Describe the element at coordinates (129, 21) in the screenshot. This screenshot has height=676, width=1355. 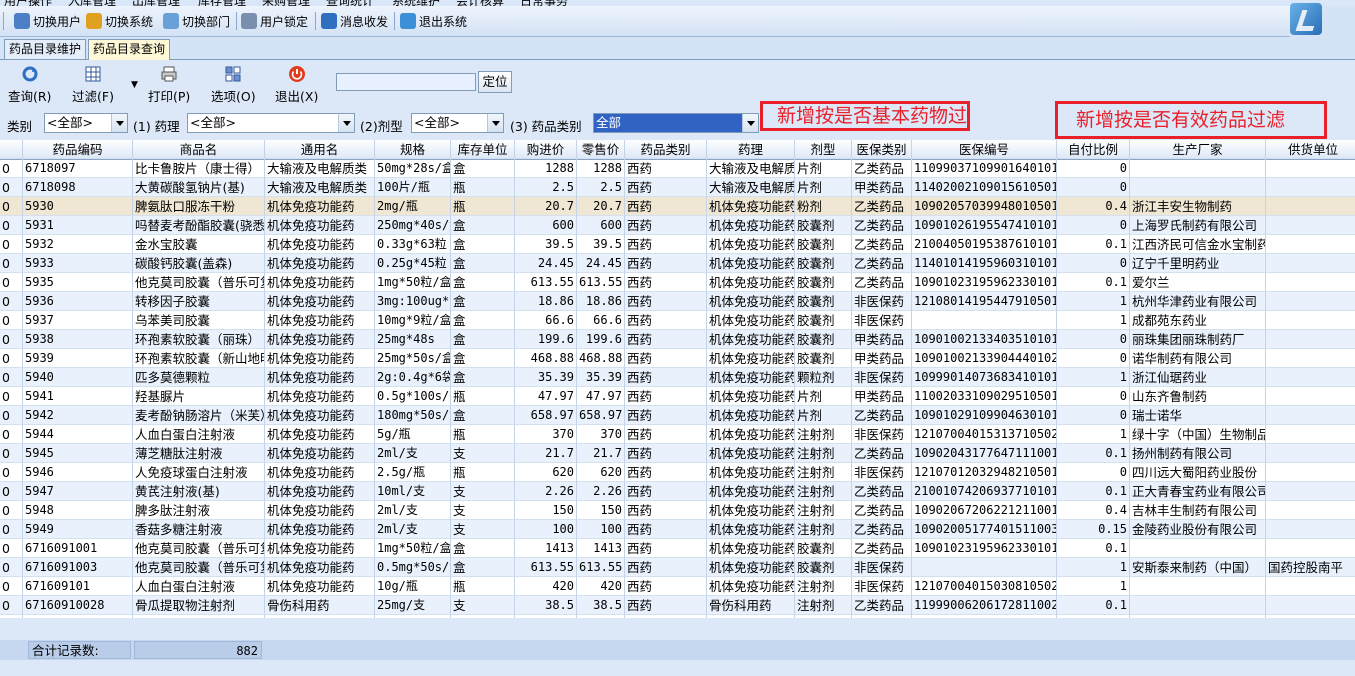
I see `toolbar-button-label: 切换系统` at that location.